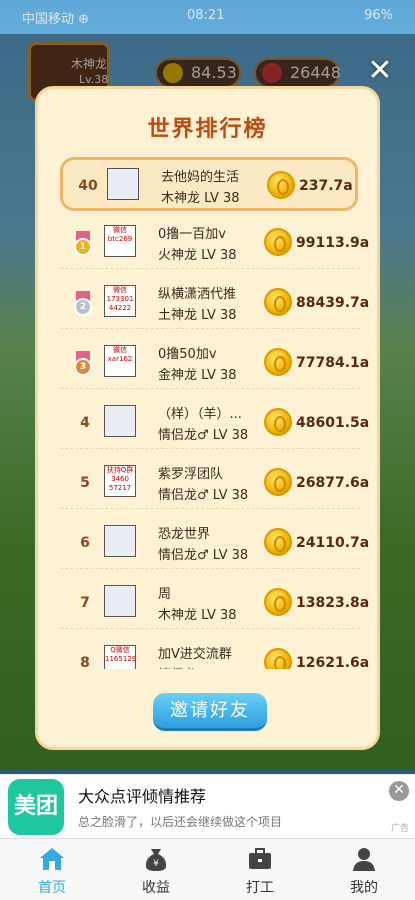 The image size is (415, 900). I want to click on ad-logo: 美团, so click(36, 807).